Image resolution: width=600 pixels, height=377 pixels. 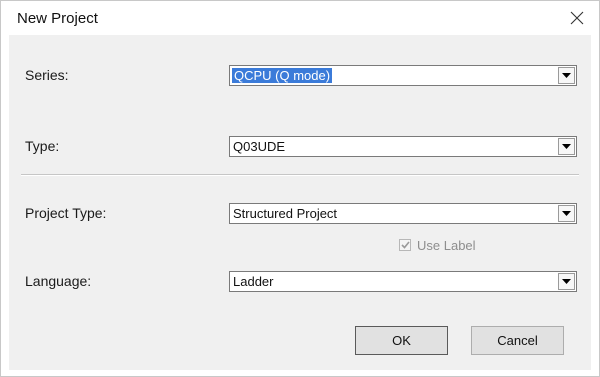 What do you see at coordinates (66, 213) in the screenshot?
I see `project-type-label: Project Type:` at bounding box center [66, 213].